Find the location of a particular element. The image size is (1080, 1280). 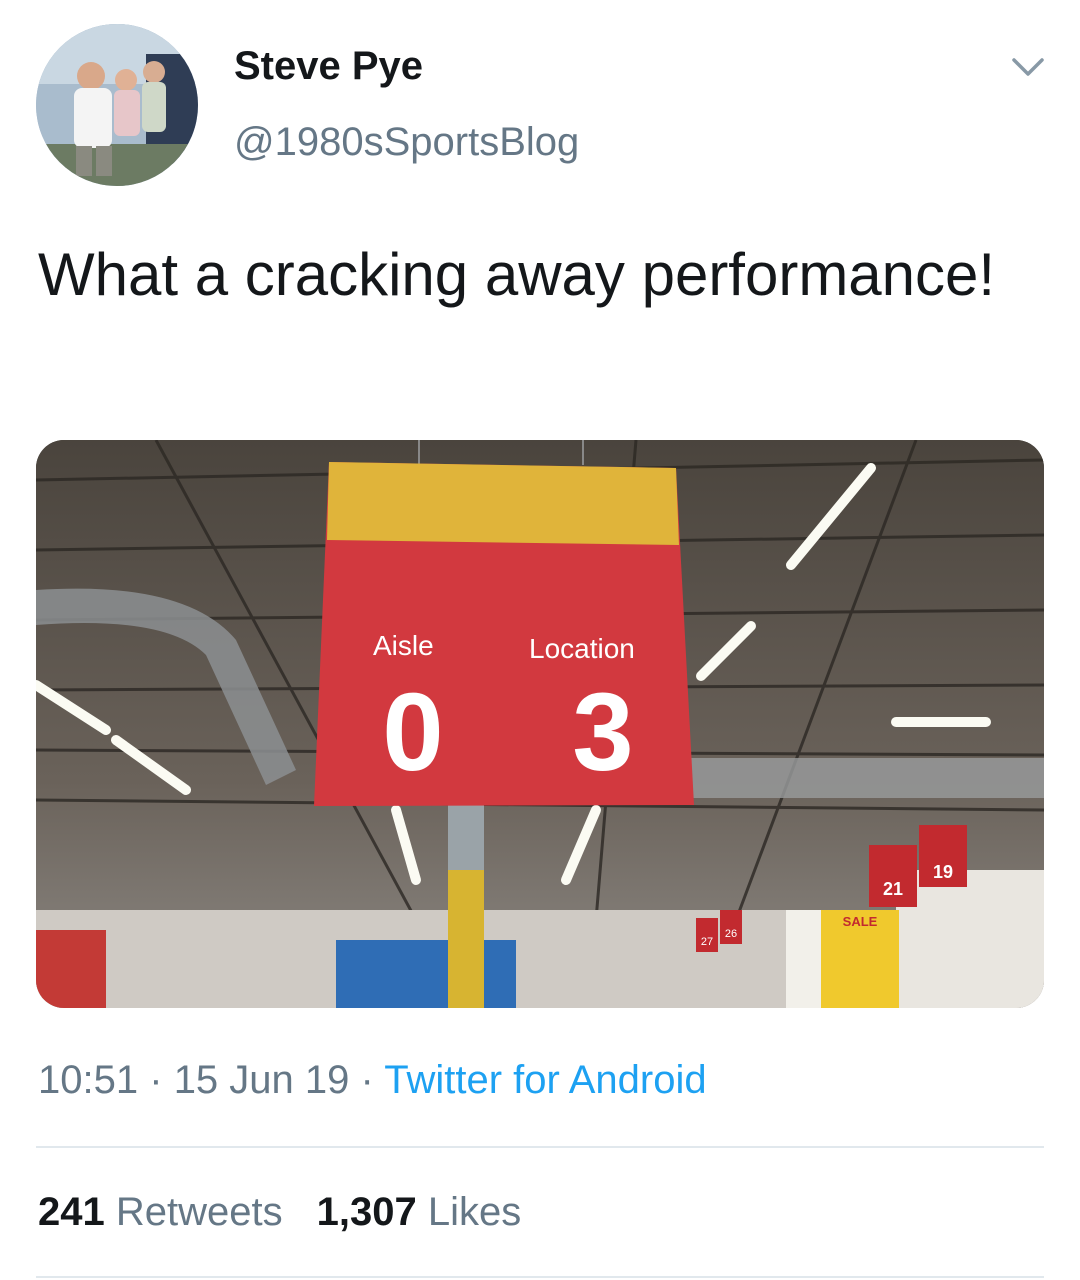

author-name: Steve Pye is located at coordinates (328, 66).